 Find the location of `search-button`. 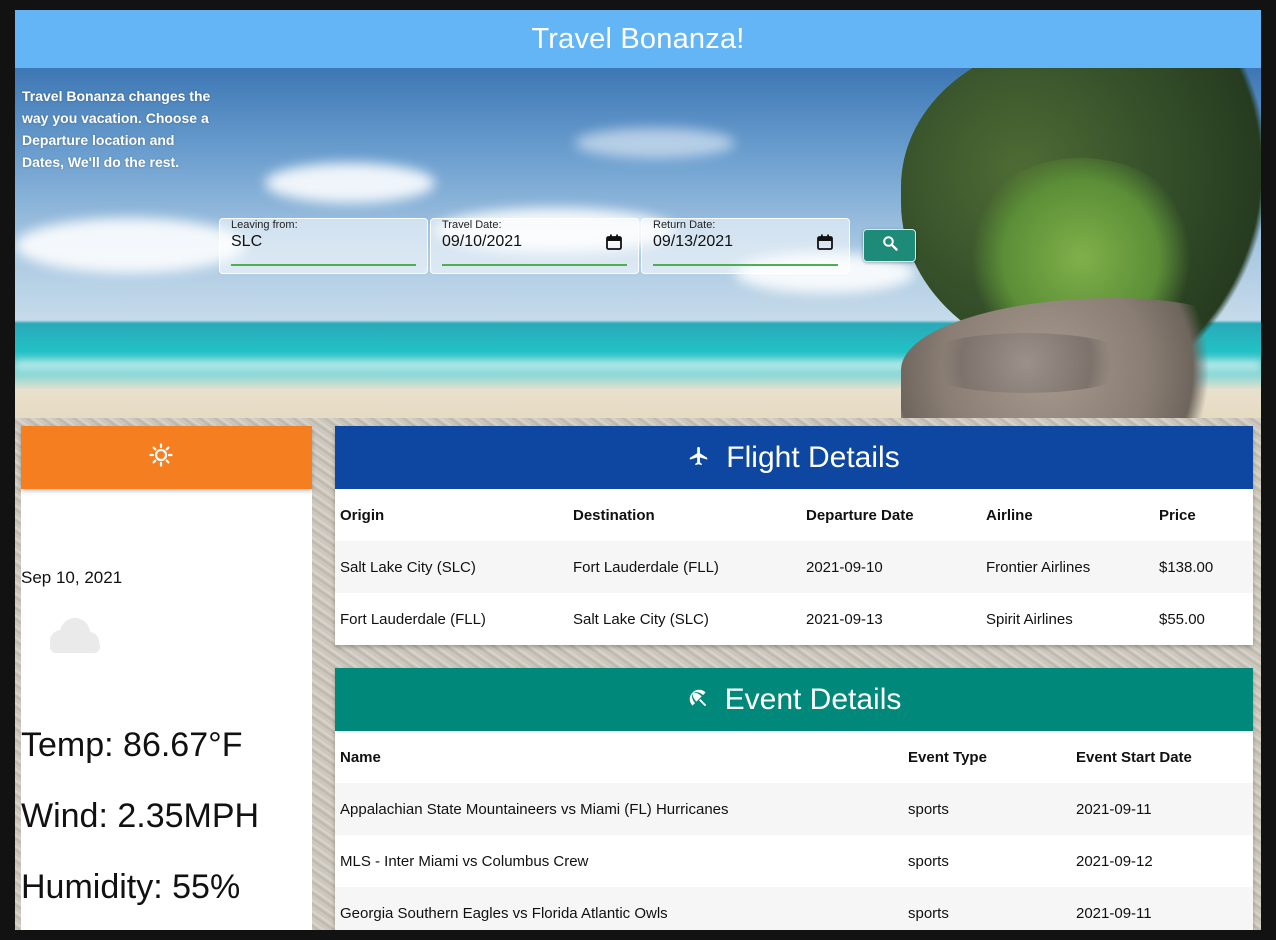

search-button is located at coordinates (889, 245).